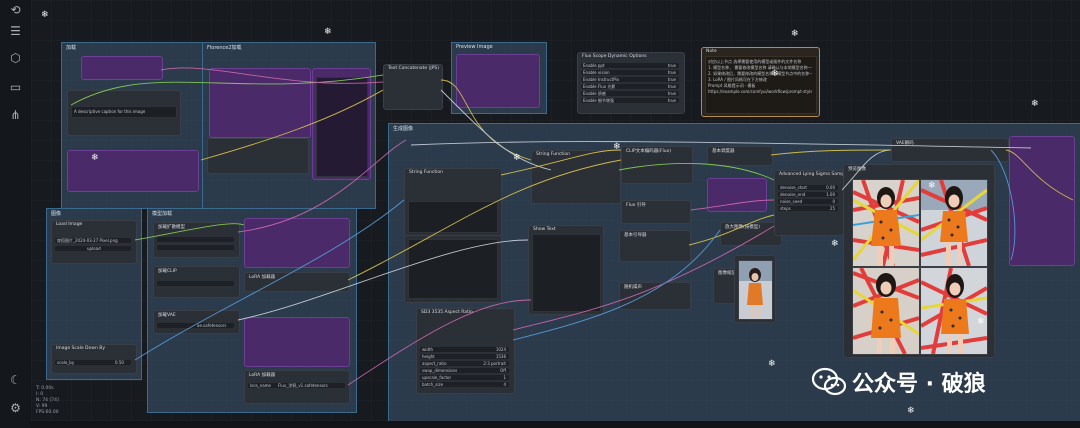 Image resolution: width=1080 pixels, height=428 pixels. I want to click on workflows-icon: ▭, so click(15, 87).